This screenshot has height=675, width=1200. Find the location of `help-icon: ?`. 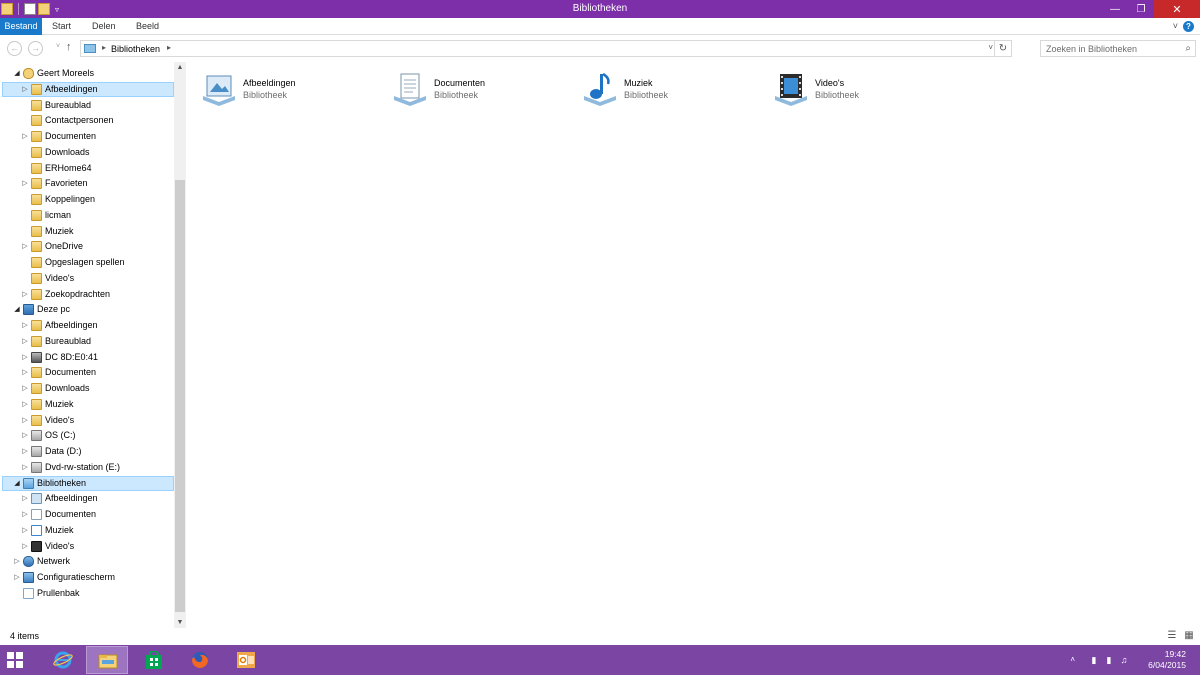

help-icon: ? is located at coordinates (1188, 26).